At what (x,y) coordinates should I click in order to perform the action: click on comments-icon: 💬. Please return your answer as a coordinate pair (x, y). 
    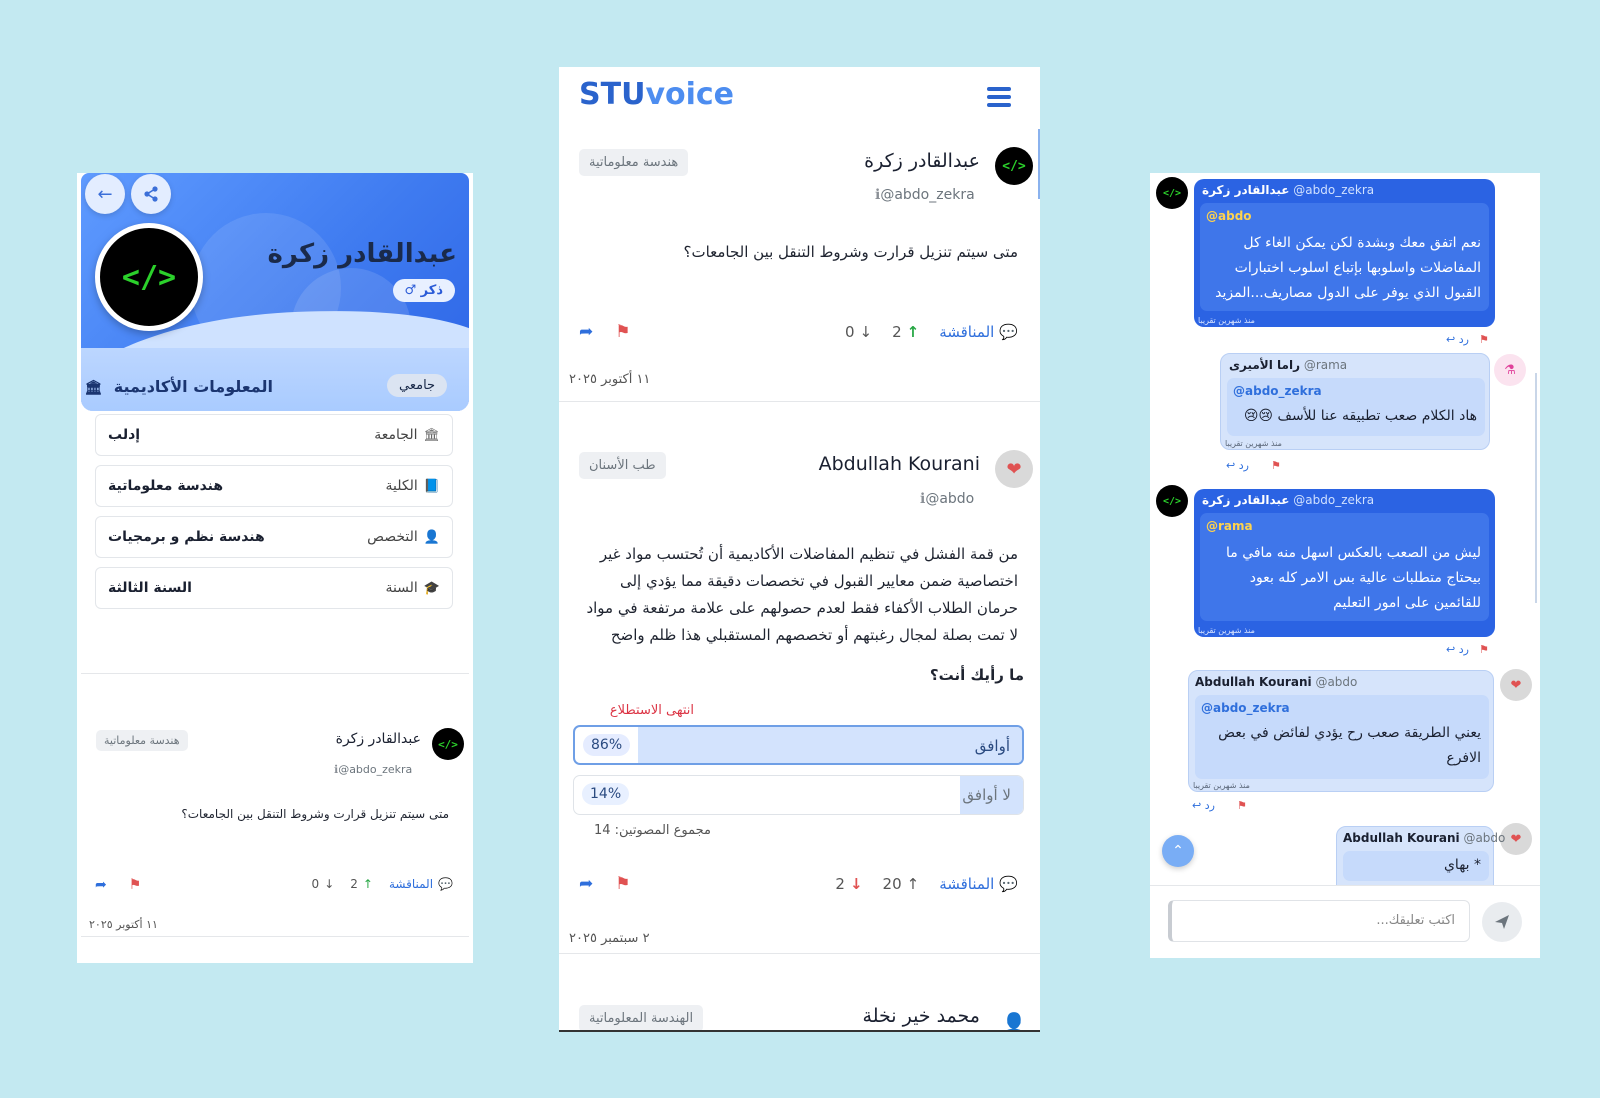
    Looking at the image, I should click on (1008, 332).